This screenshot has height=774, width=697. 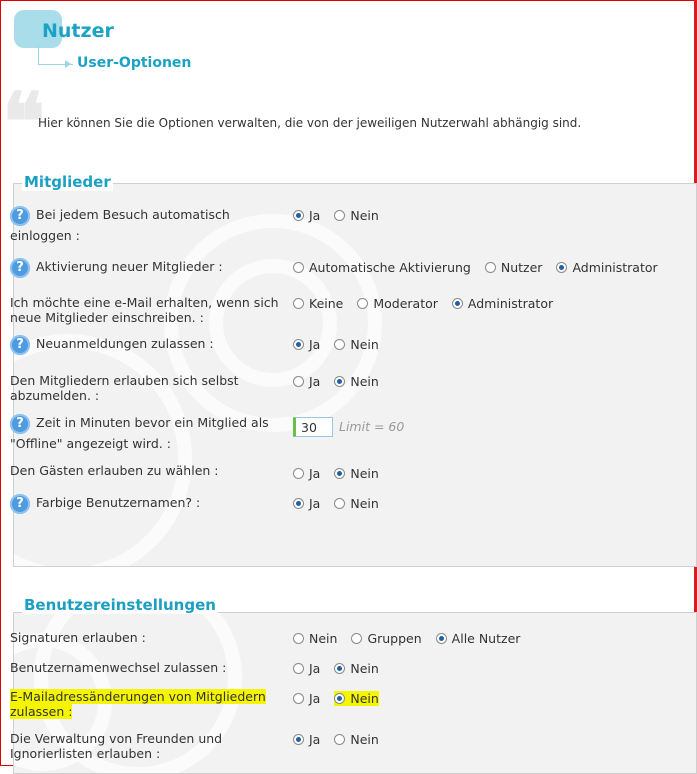 I want to click on option-label: ? Farbige Benutzernamen? :, so click(x=150, y=503).